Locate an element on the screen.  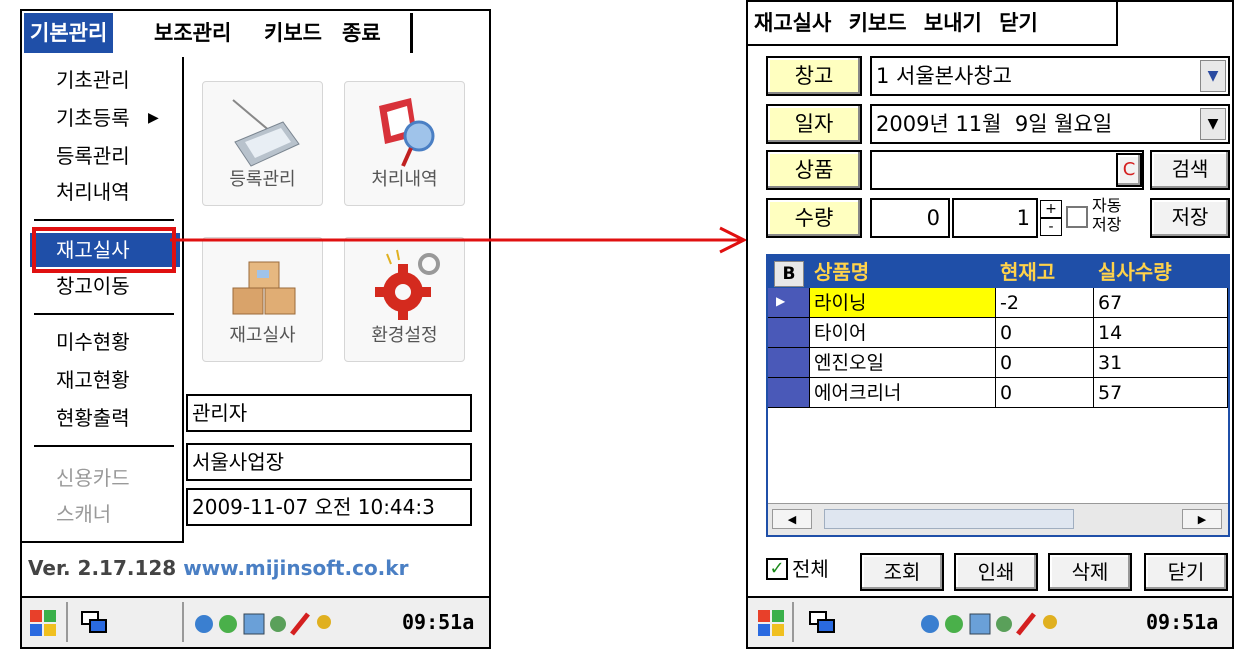
current-row-icon: ▶ is located at coordinates (781, 301).